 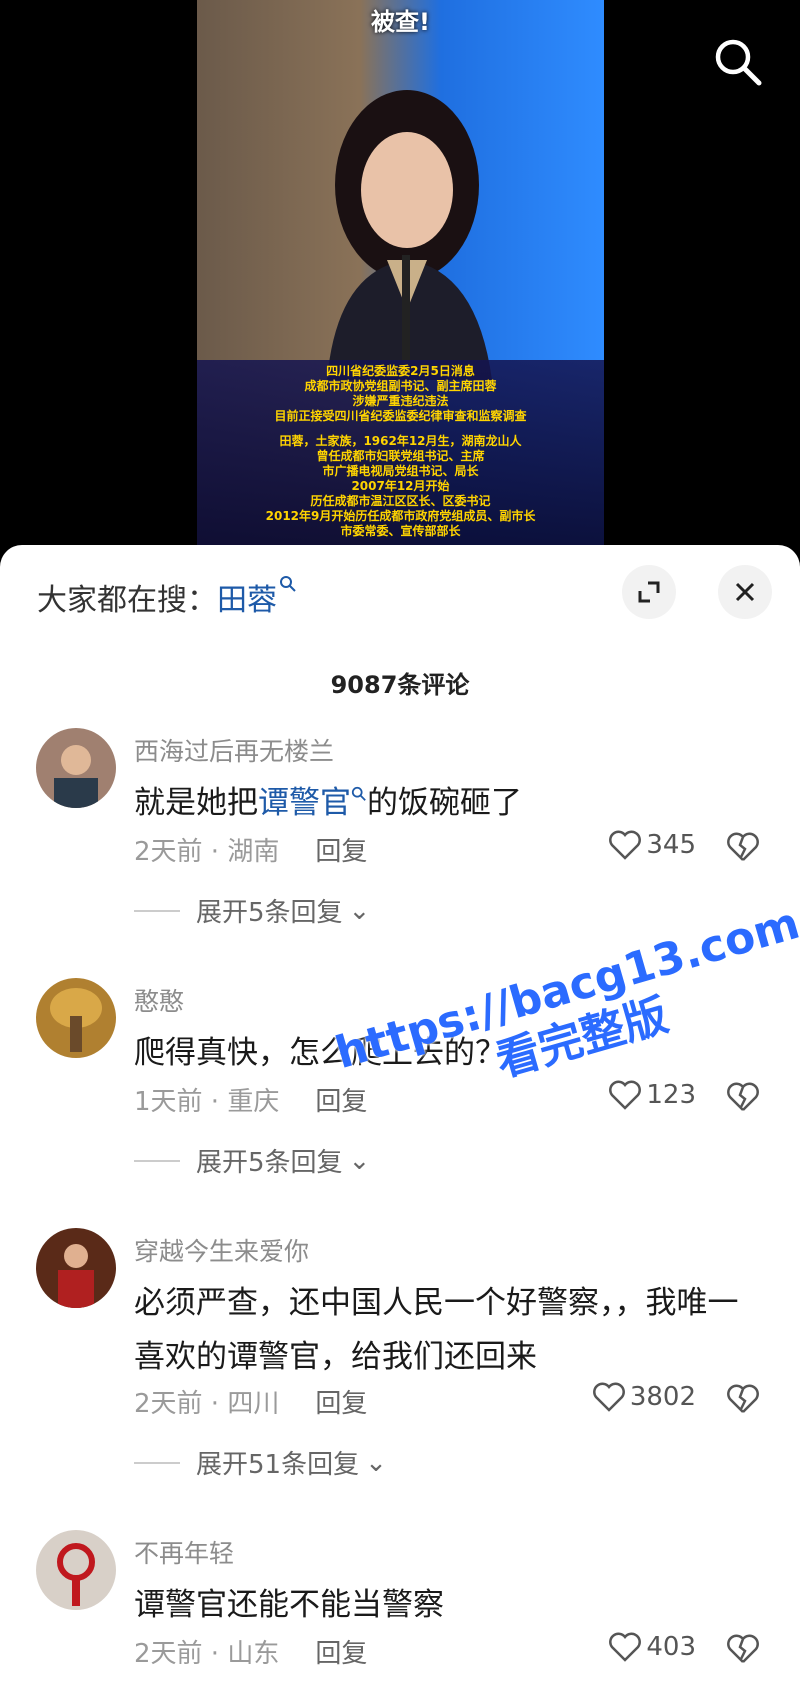 I want to click on close-button, so click(x=745, y=592).